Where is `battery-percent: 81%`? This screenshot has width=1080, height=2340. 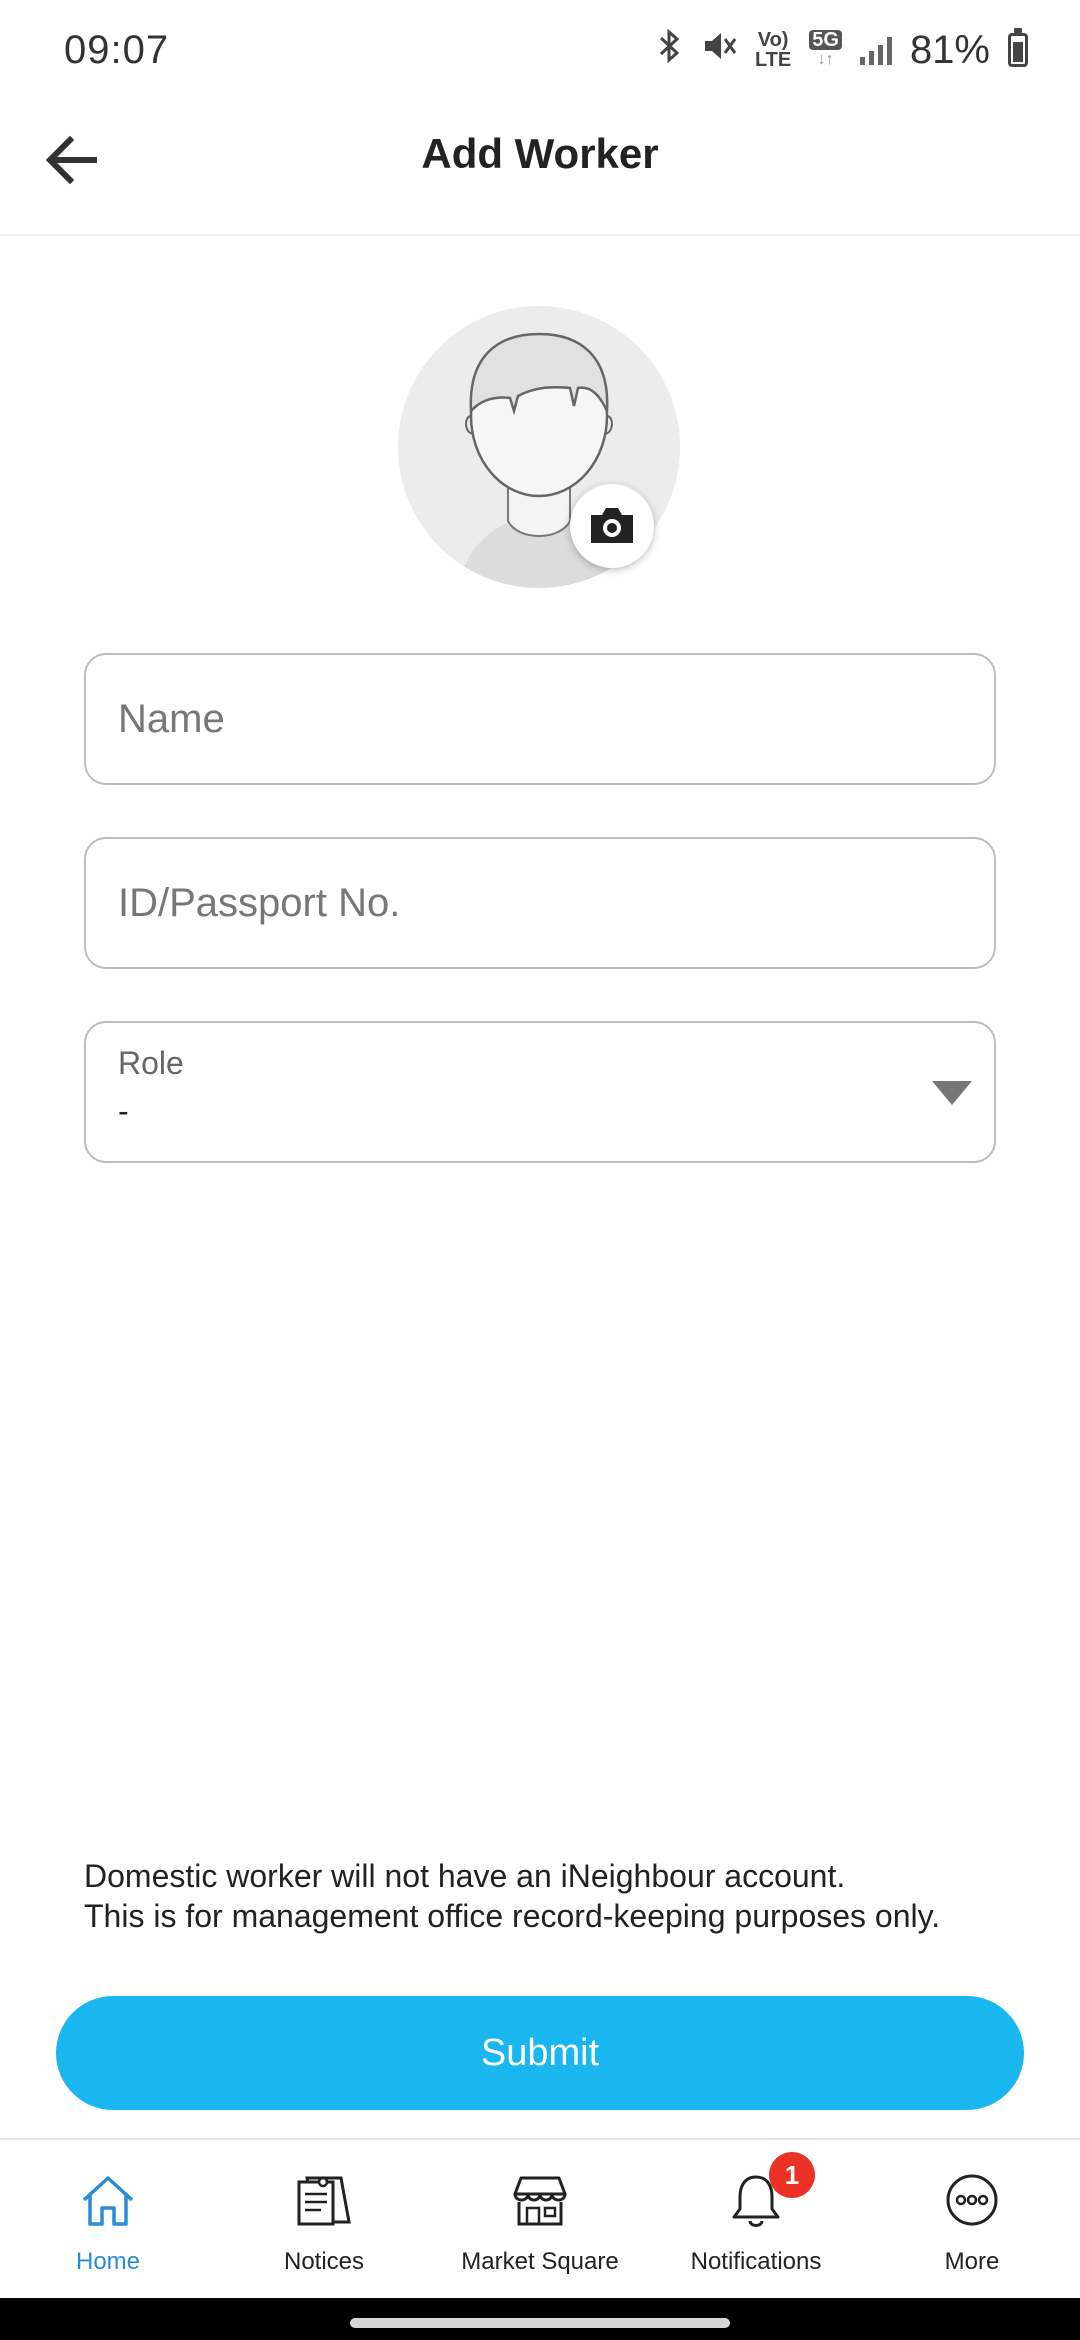
battery-percent: 81% is located at coordinates (949, 49).